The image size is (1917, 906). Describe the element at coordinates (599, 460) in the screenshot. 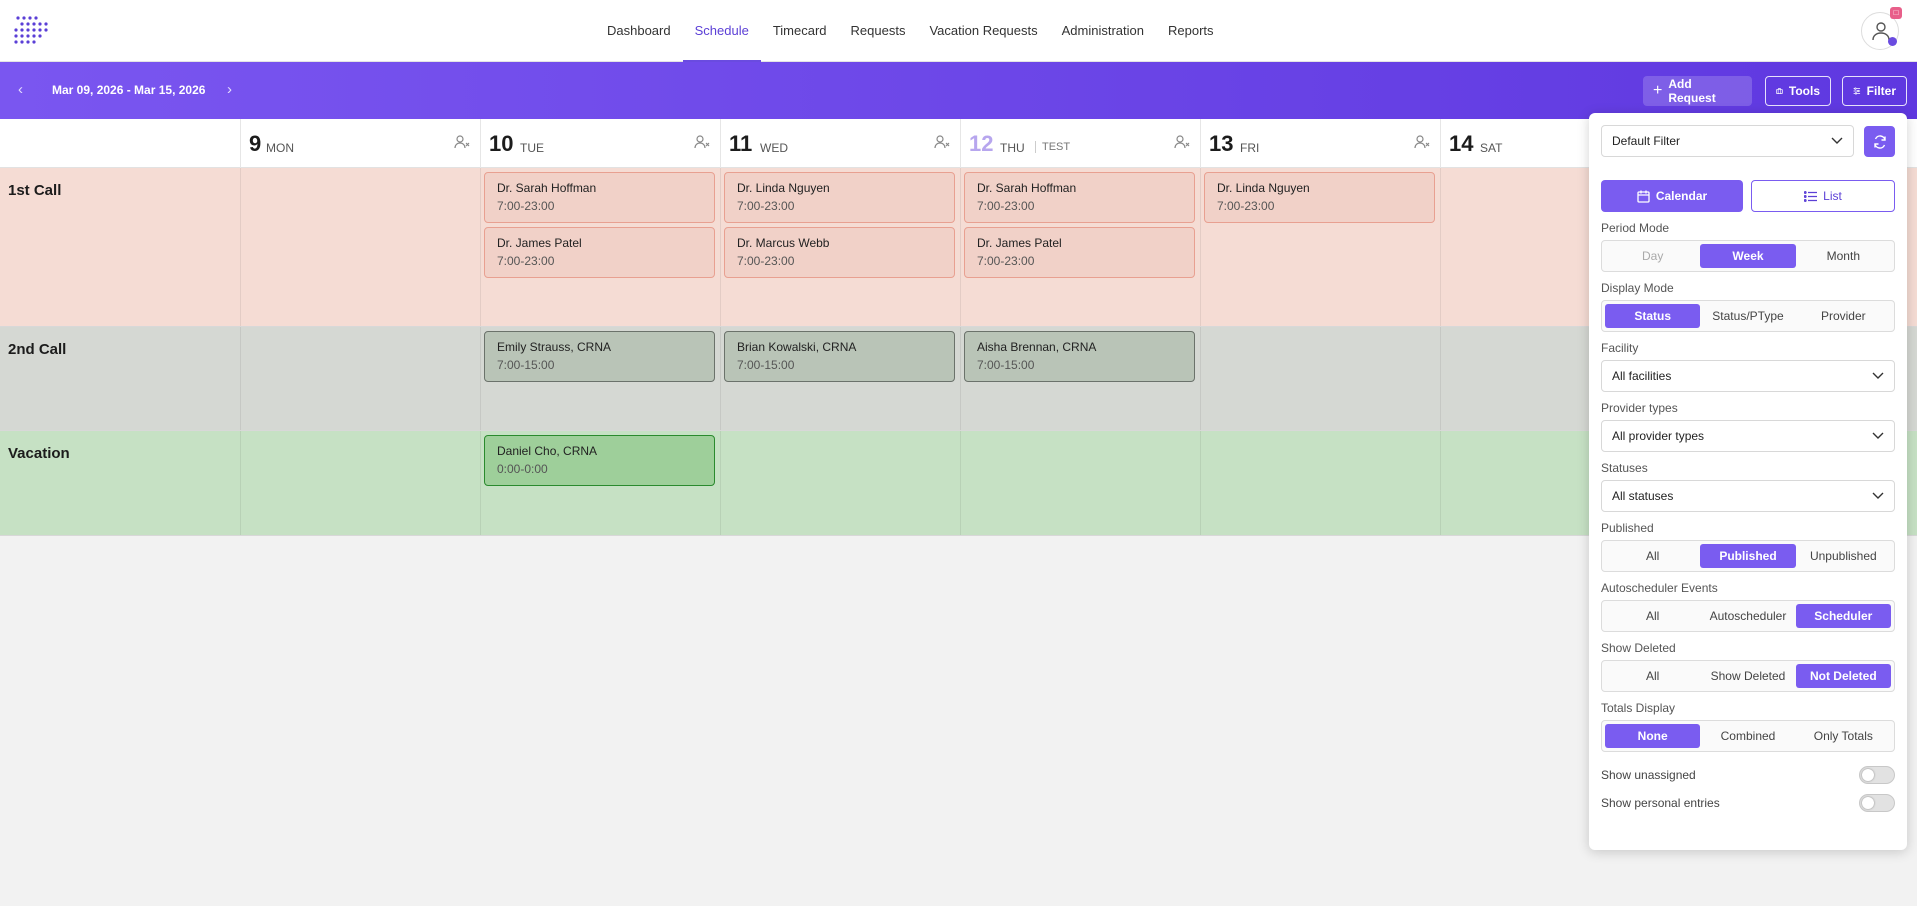

I see `shift-event: Daniel Cho, CRNA 0:00-0:00` at that location.